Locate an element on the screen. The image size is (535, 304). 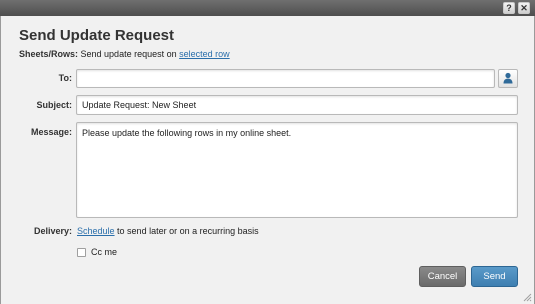
to-label: To: is located at coordinates (65, 78).